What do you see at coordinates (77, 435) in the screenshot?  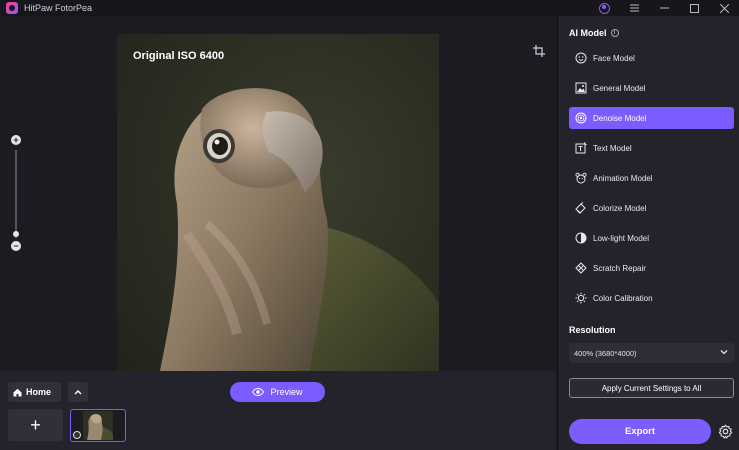 I see `denoise-badge-icon` at bounding box center [77, 435].